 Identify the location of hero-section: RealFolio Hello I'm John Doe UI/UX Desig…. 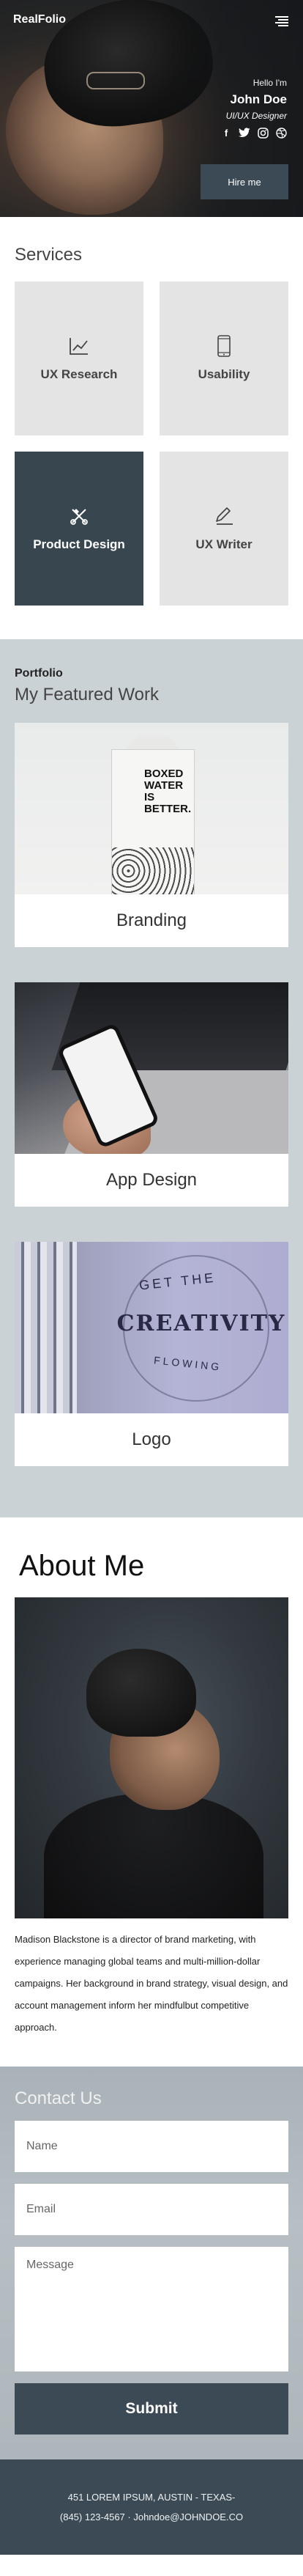
(152, 108).